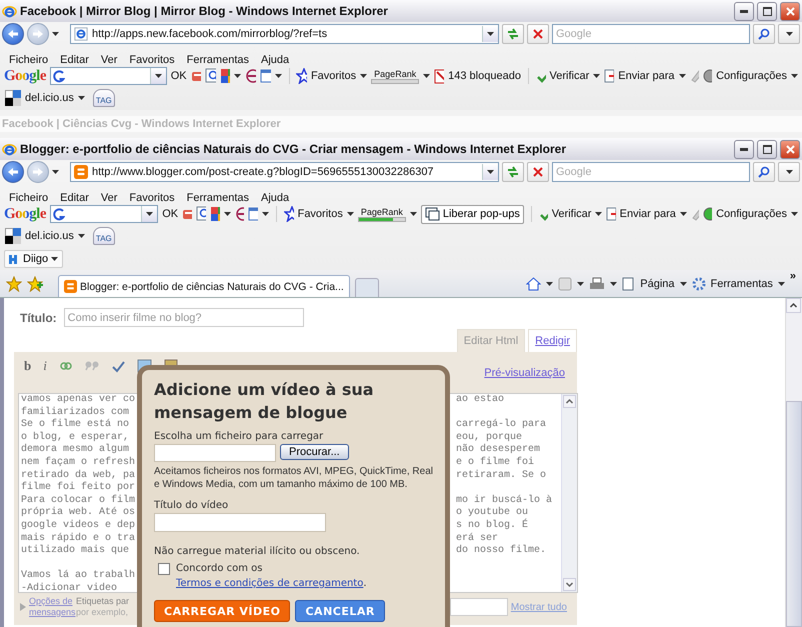 This screenshot has width=802, height=627. What do you see at coordinates (524, 373) in the screenshot?
I see `preview-link: Pré-visualização` at bounding box center [524, 373].